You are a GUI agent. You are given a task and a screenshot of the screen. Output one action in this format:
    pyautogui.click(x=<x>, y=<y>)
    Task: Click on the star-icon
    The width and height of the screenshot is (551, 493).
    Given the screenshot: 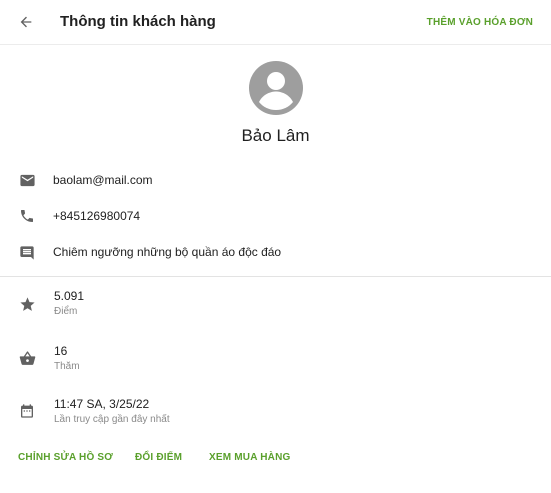 What is the action you would take?
    pyautogui.click(x=27, y=304)
    